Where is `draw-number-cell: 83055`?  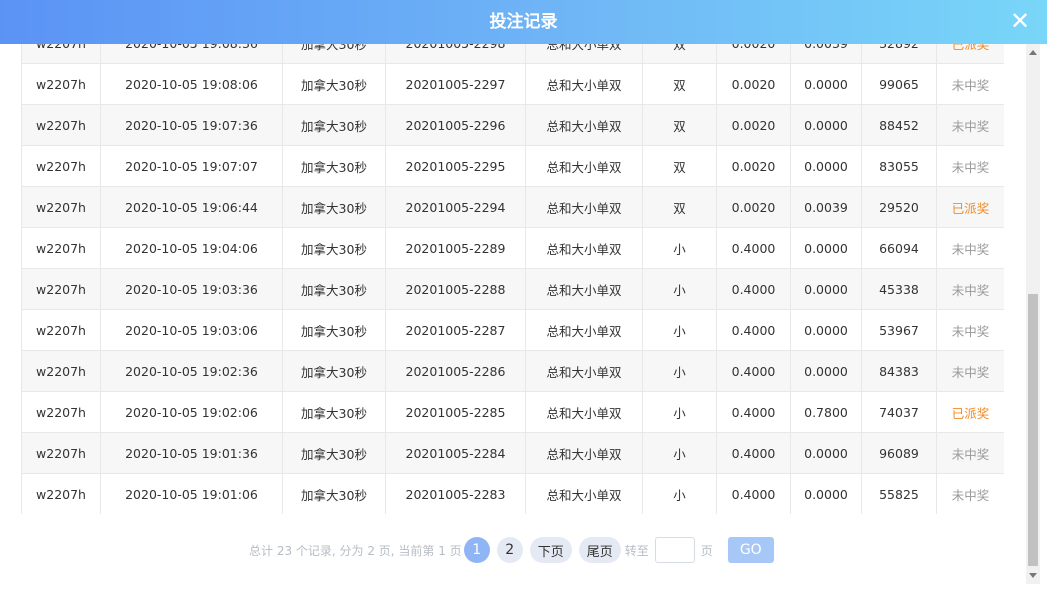 draw-number-cell: 83055 is located at coordinates (899, 166).